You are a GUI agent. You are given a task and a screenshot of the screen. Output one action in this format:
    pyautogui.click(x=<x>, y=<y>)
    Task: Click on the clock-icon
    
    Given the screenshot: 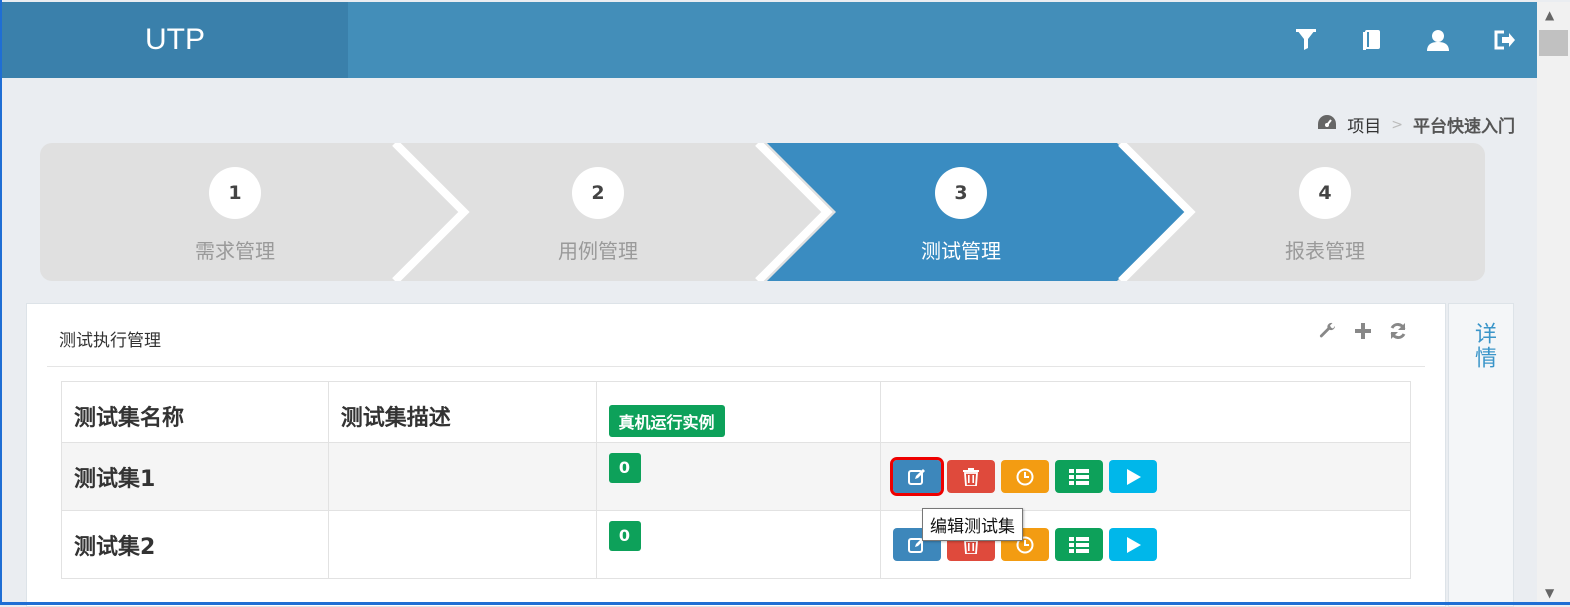 What is the action you would take?
    pyautogui.click(x=1025, y=476)
    